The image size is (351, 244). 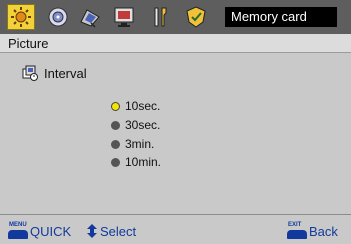 What do you see at coordinates (143, 106) in the screenshot?
I see `option-label: 10sec.` at bounding box center [143, 106].